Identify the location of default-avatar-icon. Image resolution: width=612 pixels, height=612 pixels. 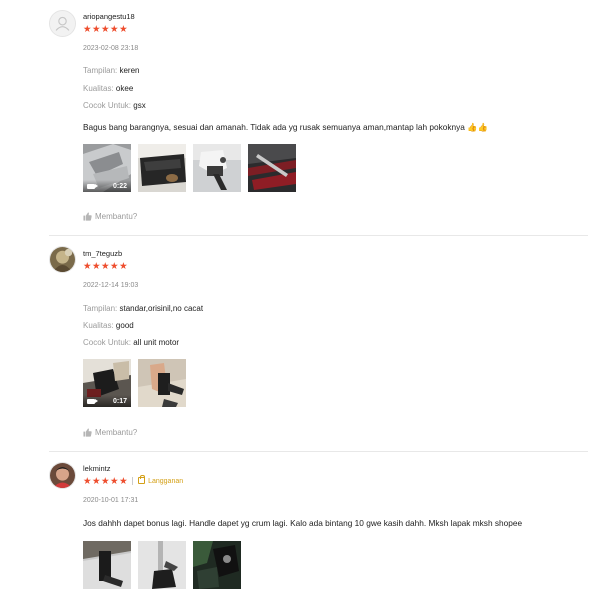
(62, 23).